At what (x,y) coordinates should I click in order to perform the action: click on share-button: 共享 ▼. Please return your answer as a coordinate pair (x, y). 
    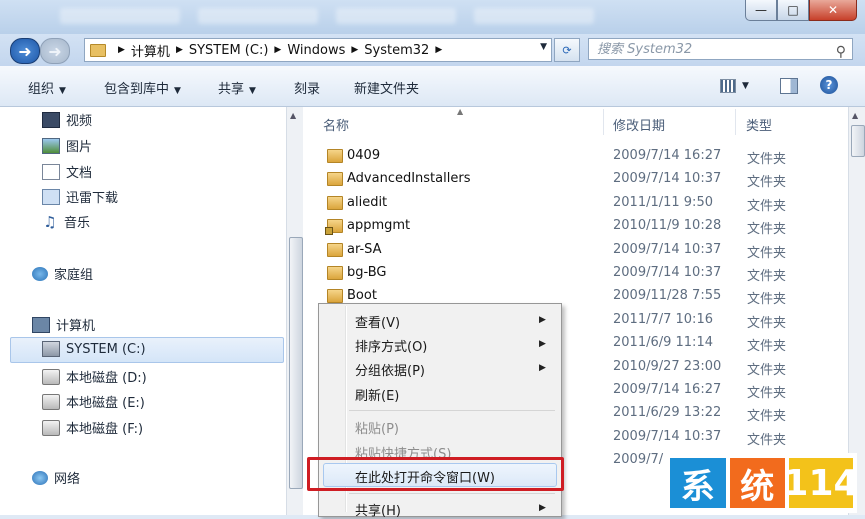
    Looking at the image, I should click on (237, 87).